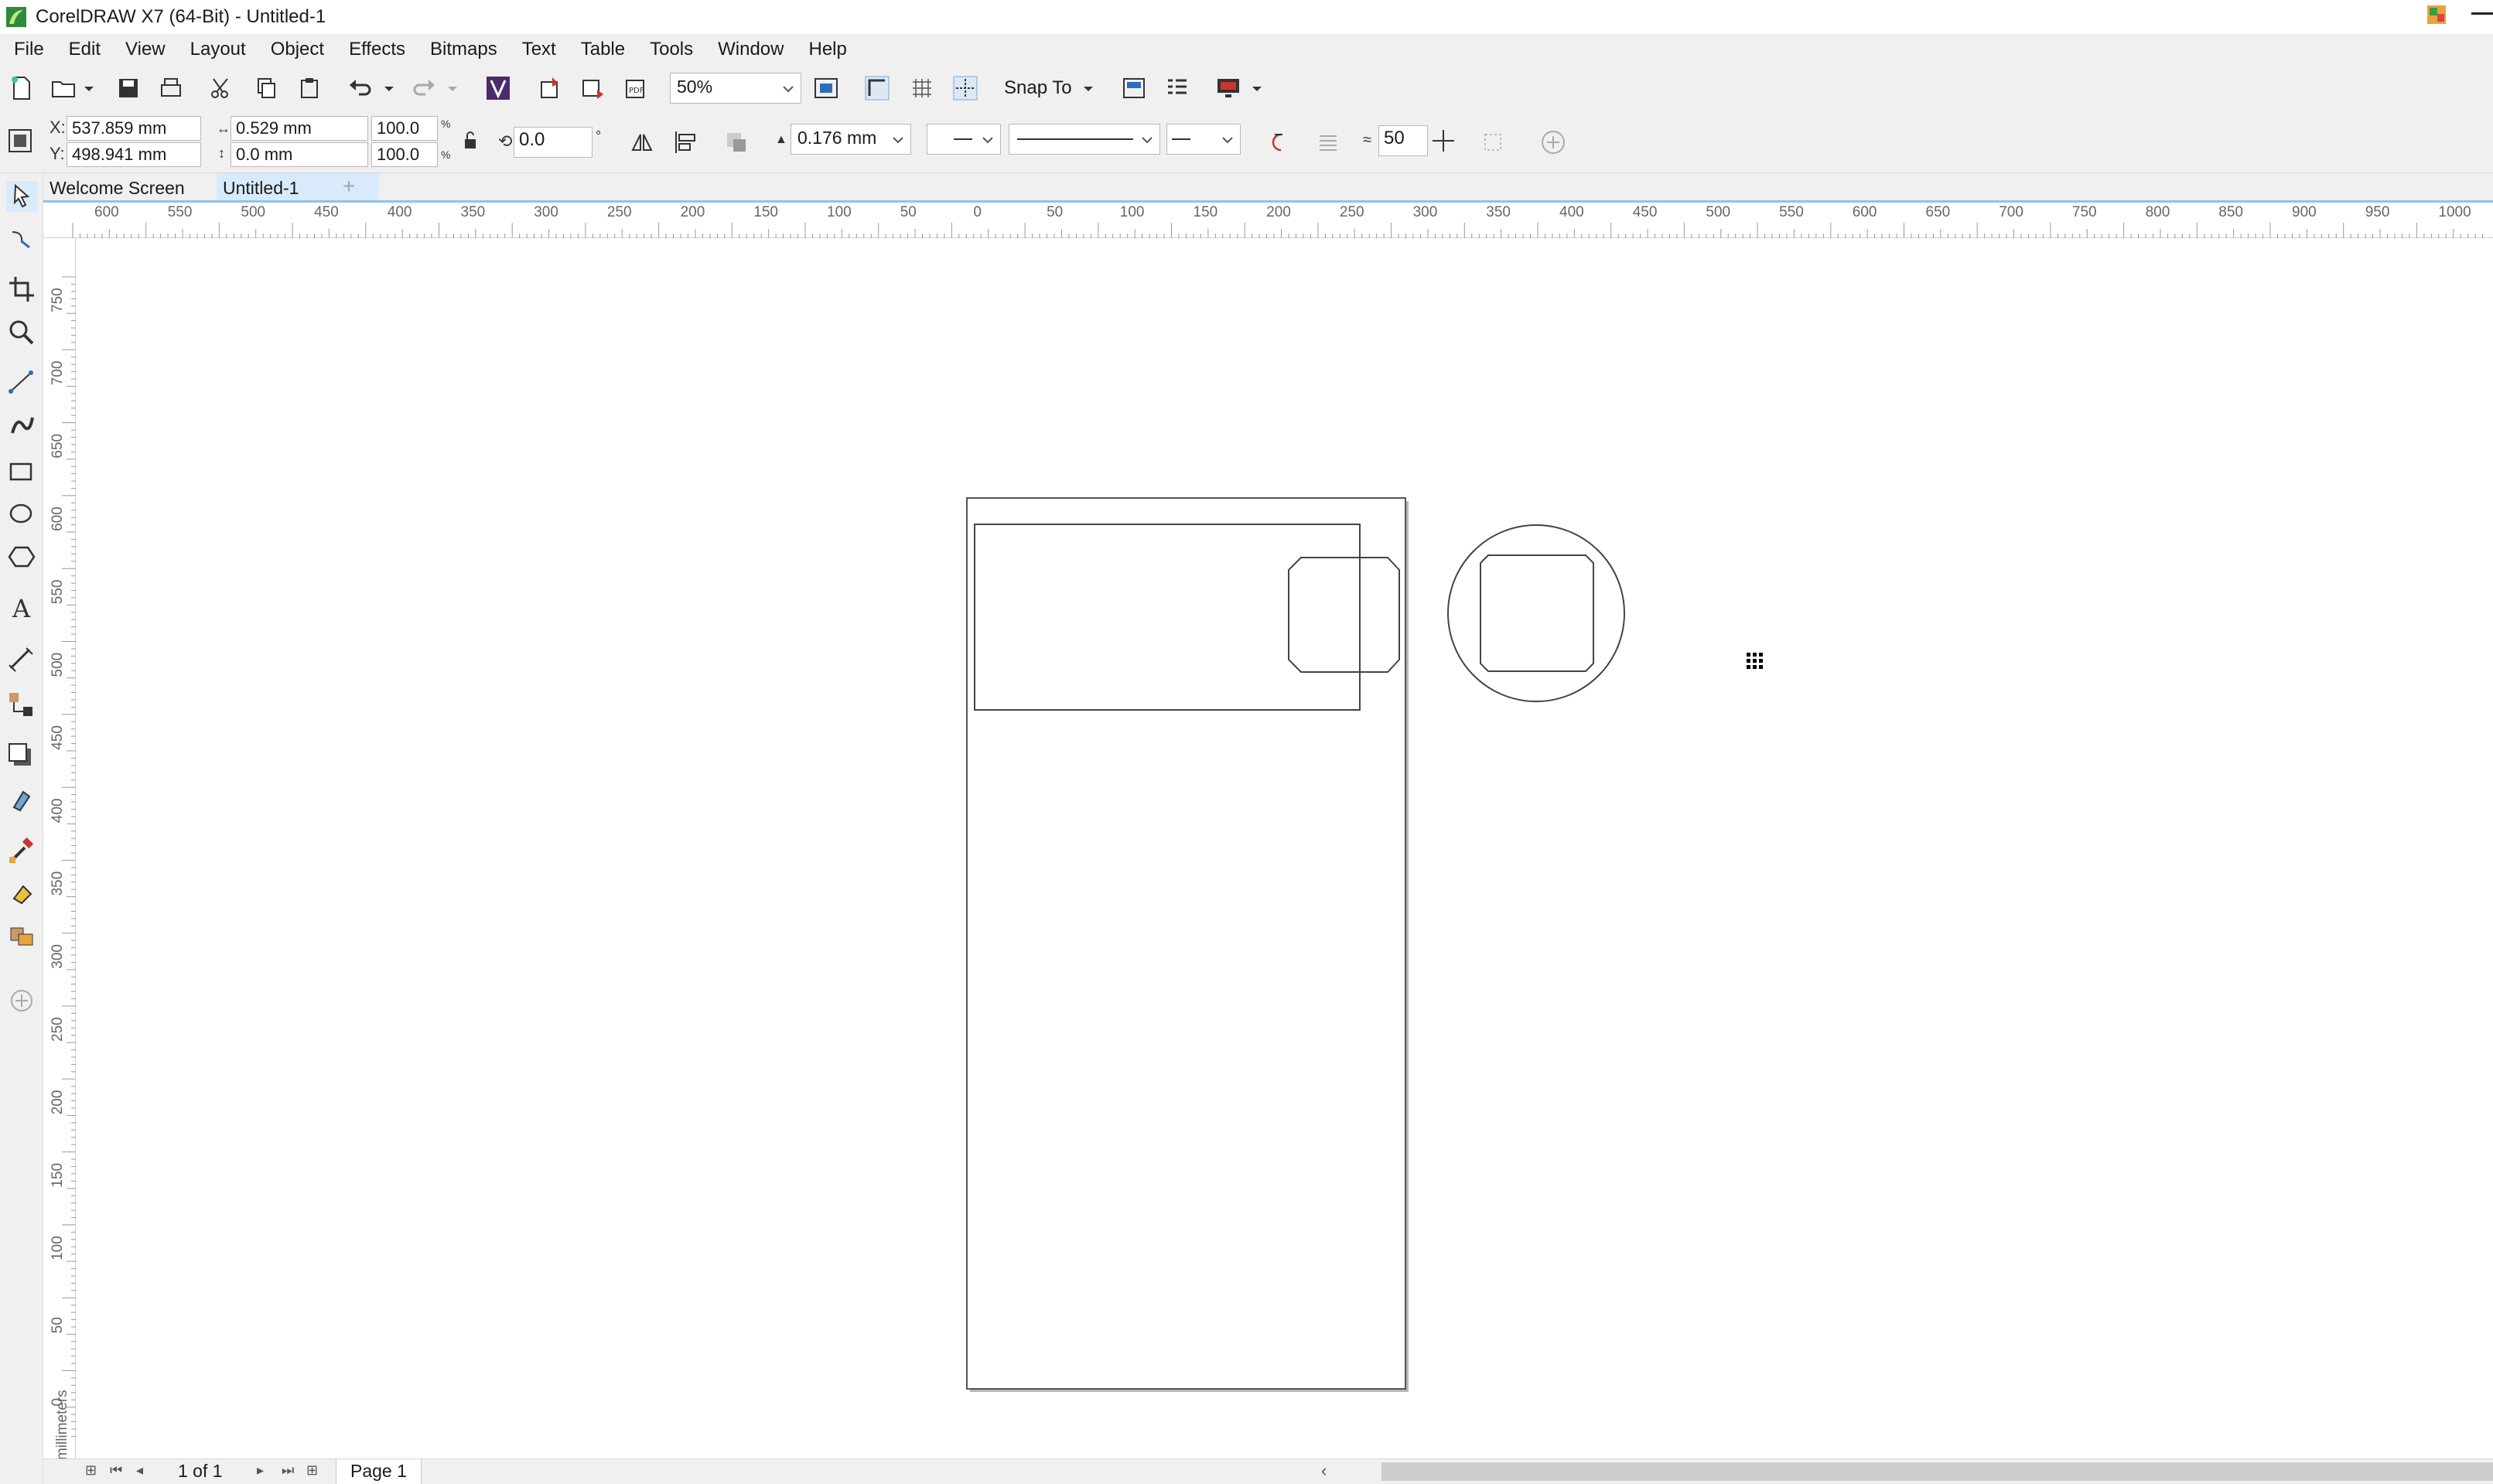 The height and width of the screenshot is (1484, 2493). What do you see at coordinates (1228, 88) in the screenshot?
I see `workspace-icon` at bounding box center [1228, 88].